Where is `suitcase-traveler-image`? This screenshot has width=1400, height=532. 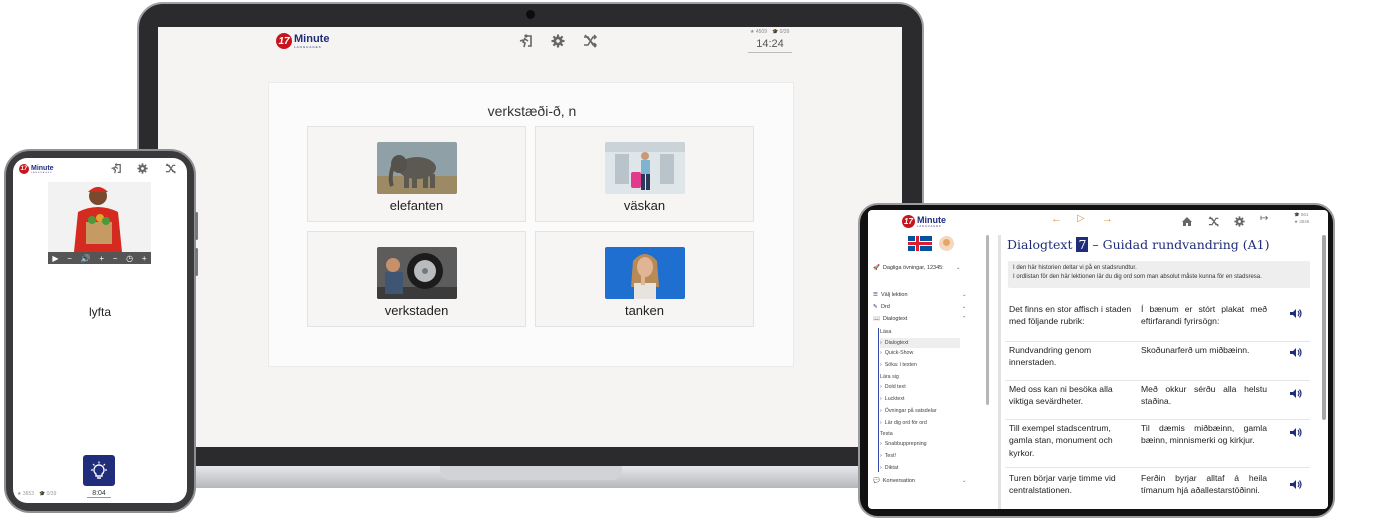
suitcase-traveler-image is located at coordinates (644, 168).